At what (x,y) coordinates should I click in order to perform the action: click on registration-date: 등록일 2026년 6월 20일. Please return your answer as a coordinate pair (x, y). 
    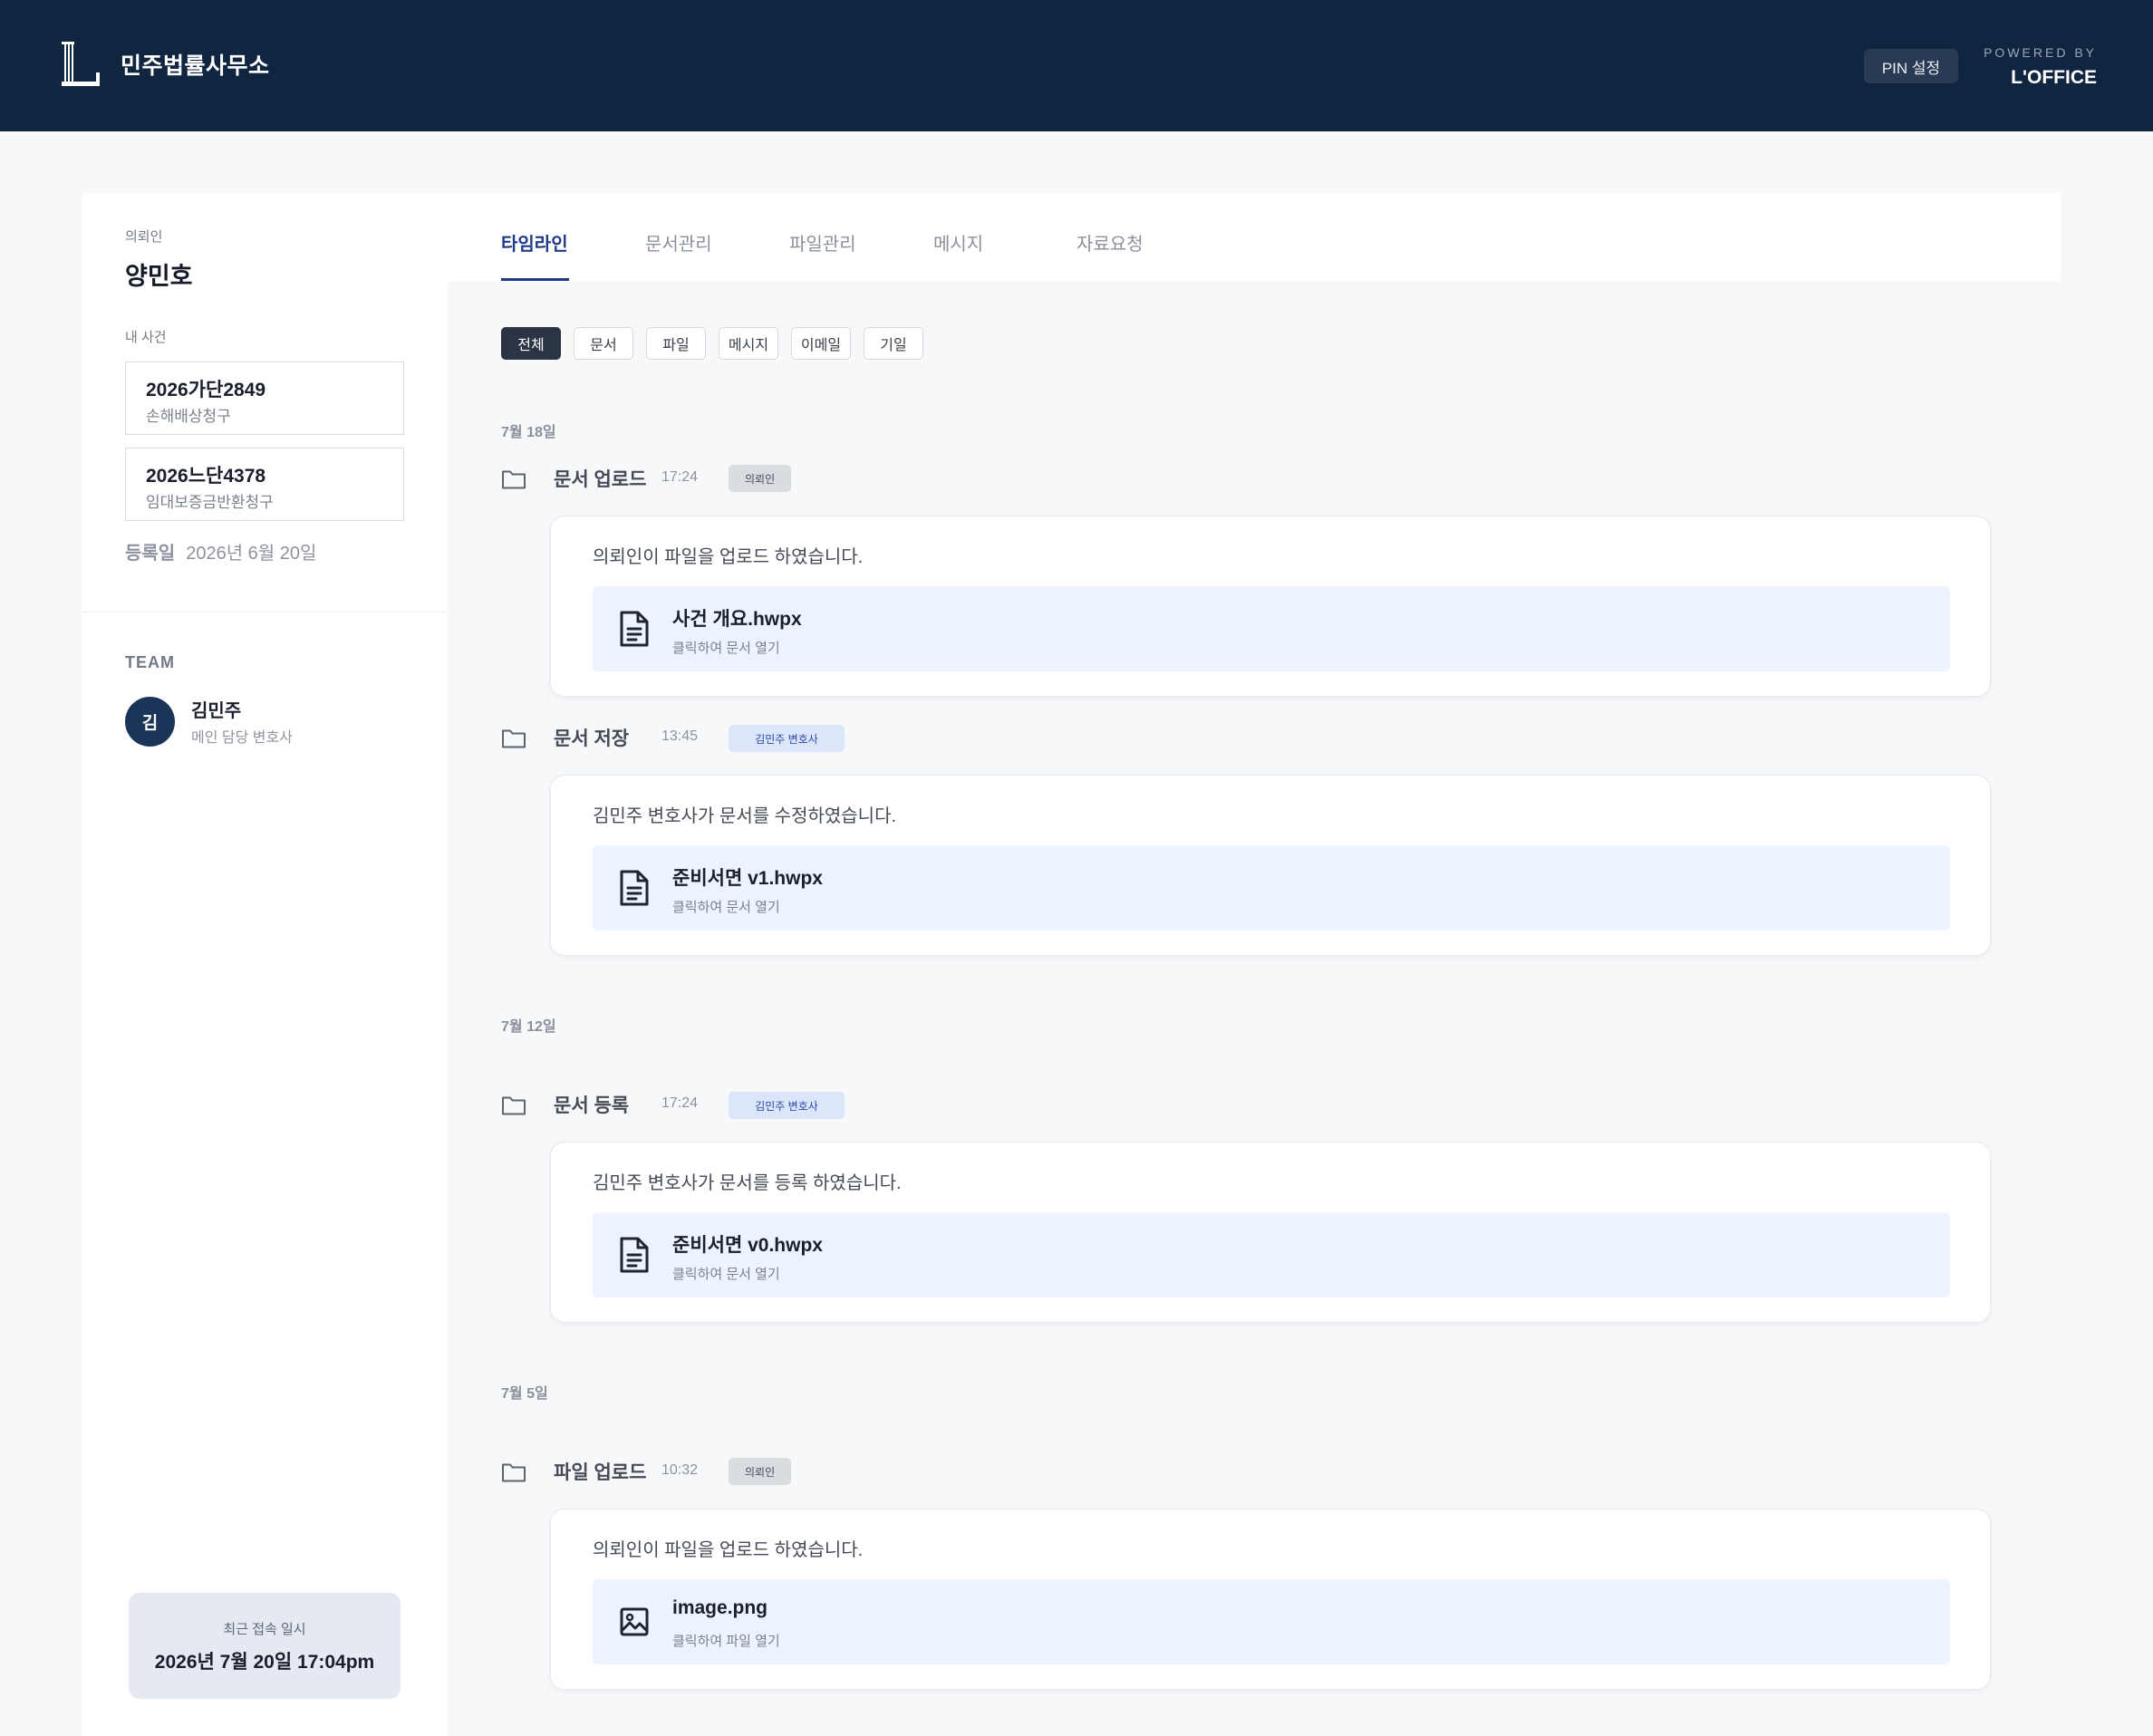
    Looking at the image, I should click on (221, 551).